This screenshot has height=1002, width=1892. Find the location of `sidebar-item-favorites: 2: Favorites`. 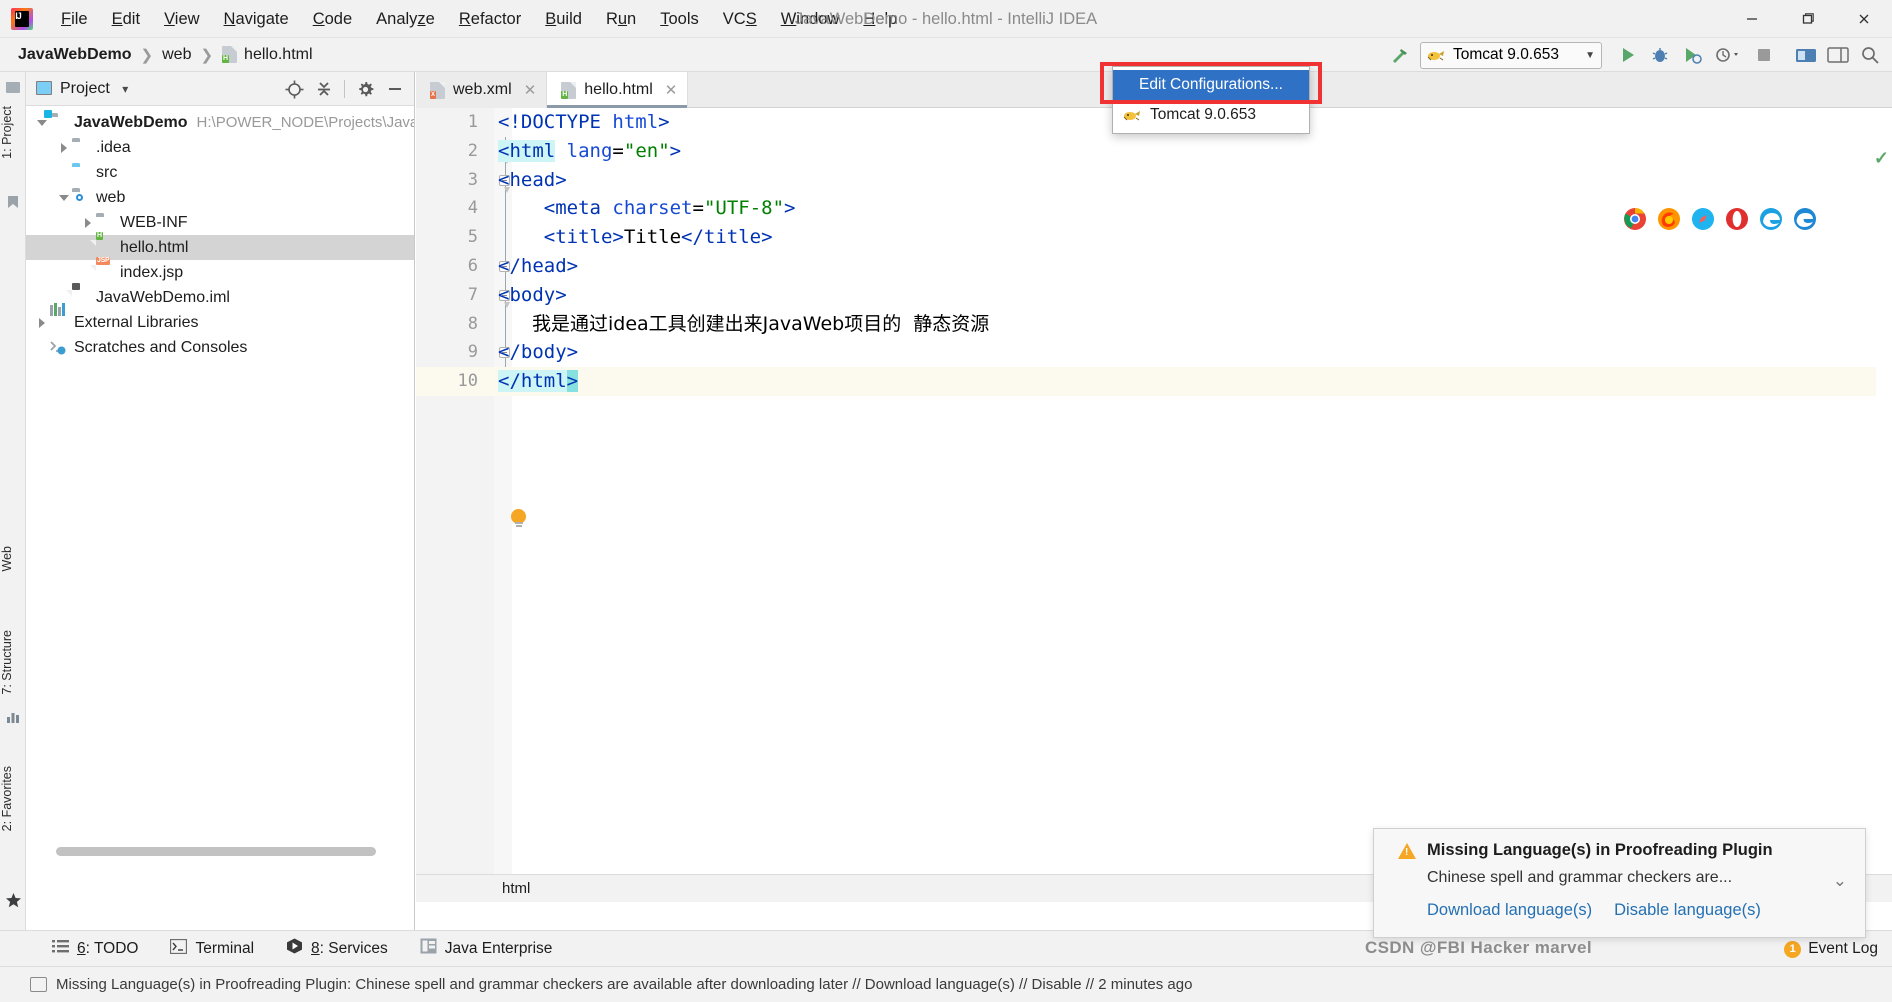

sidebar-item-favorites: 2: Favorites is located at coordinates (13, 798).